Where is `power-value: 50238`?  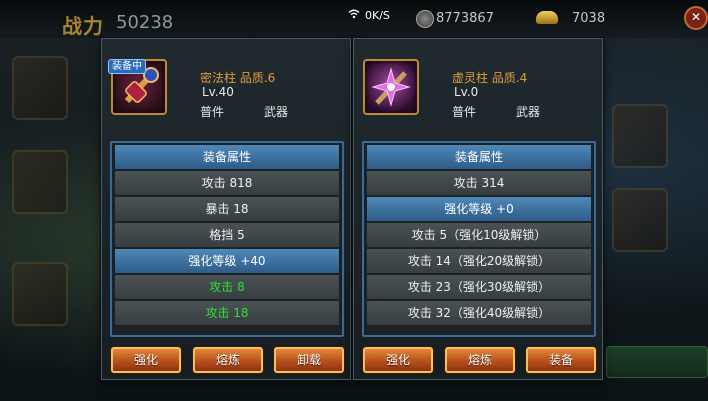
power-value: 50238 is located at coordinates (145, 22).